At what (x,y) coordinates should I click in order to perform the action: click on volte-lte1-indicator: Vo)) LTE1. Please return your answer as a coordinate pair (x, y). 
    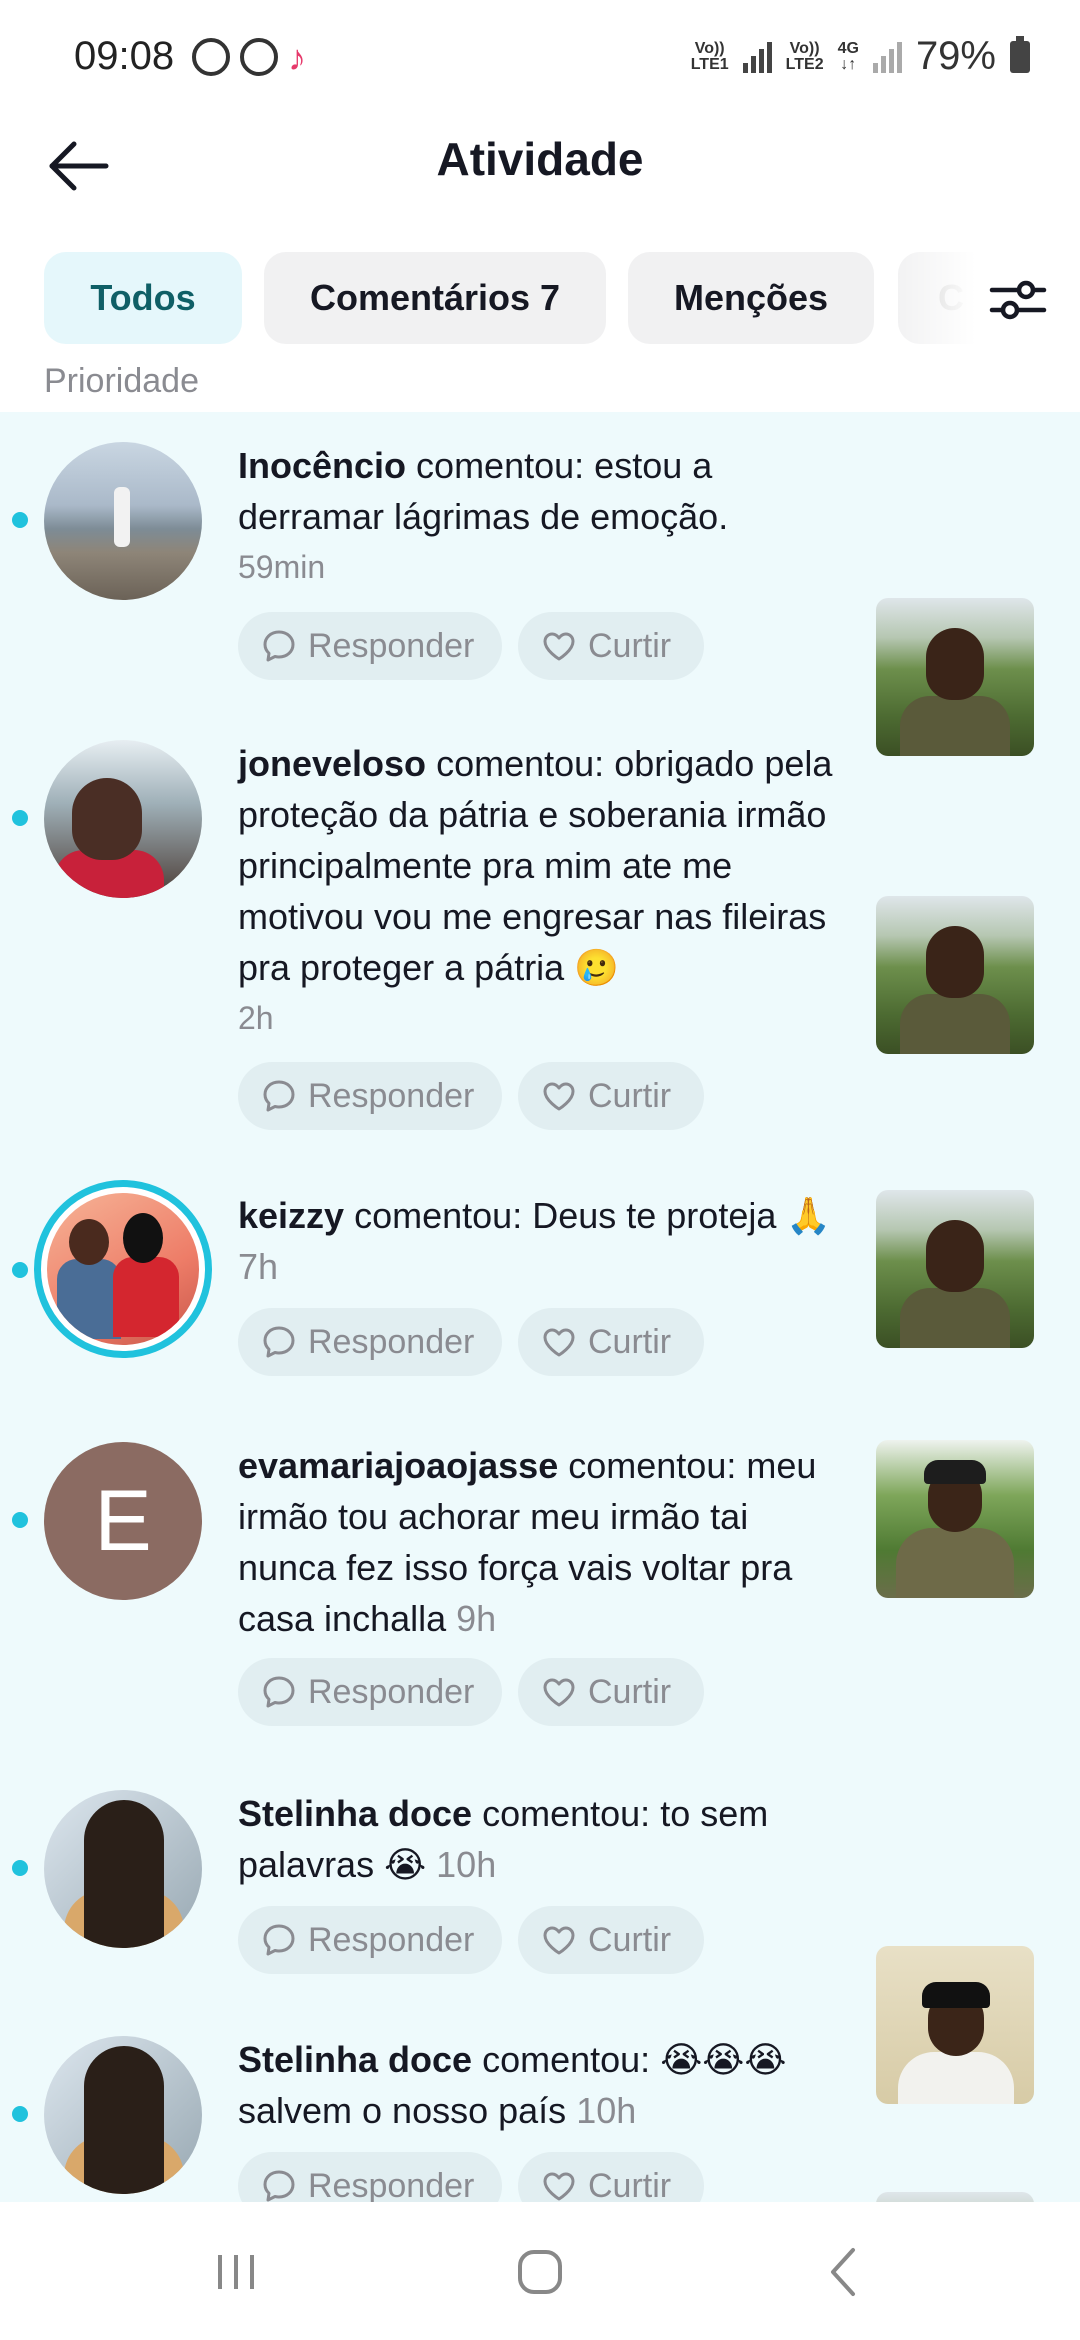
    Looking at the image, I should click on (709, 56).